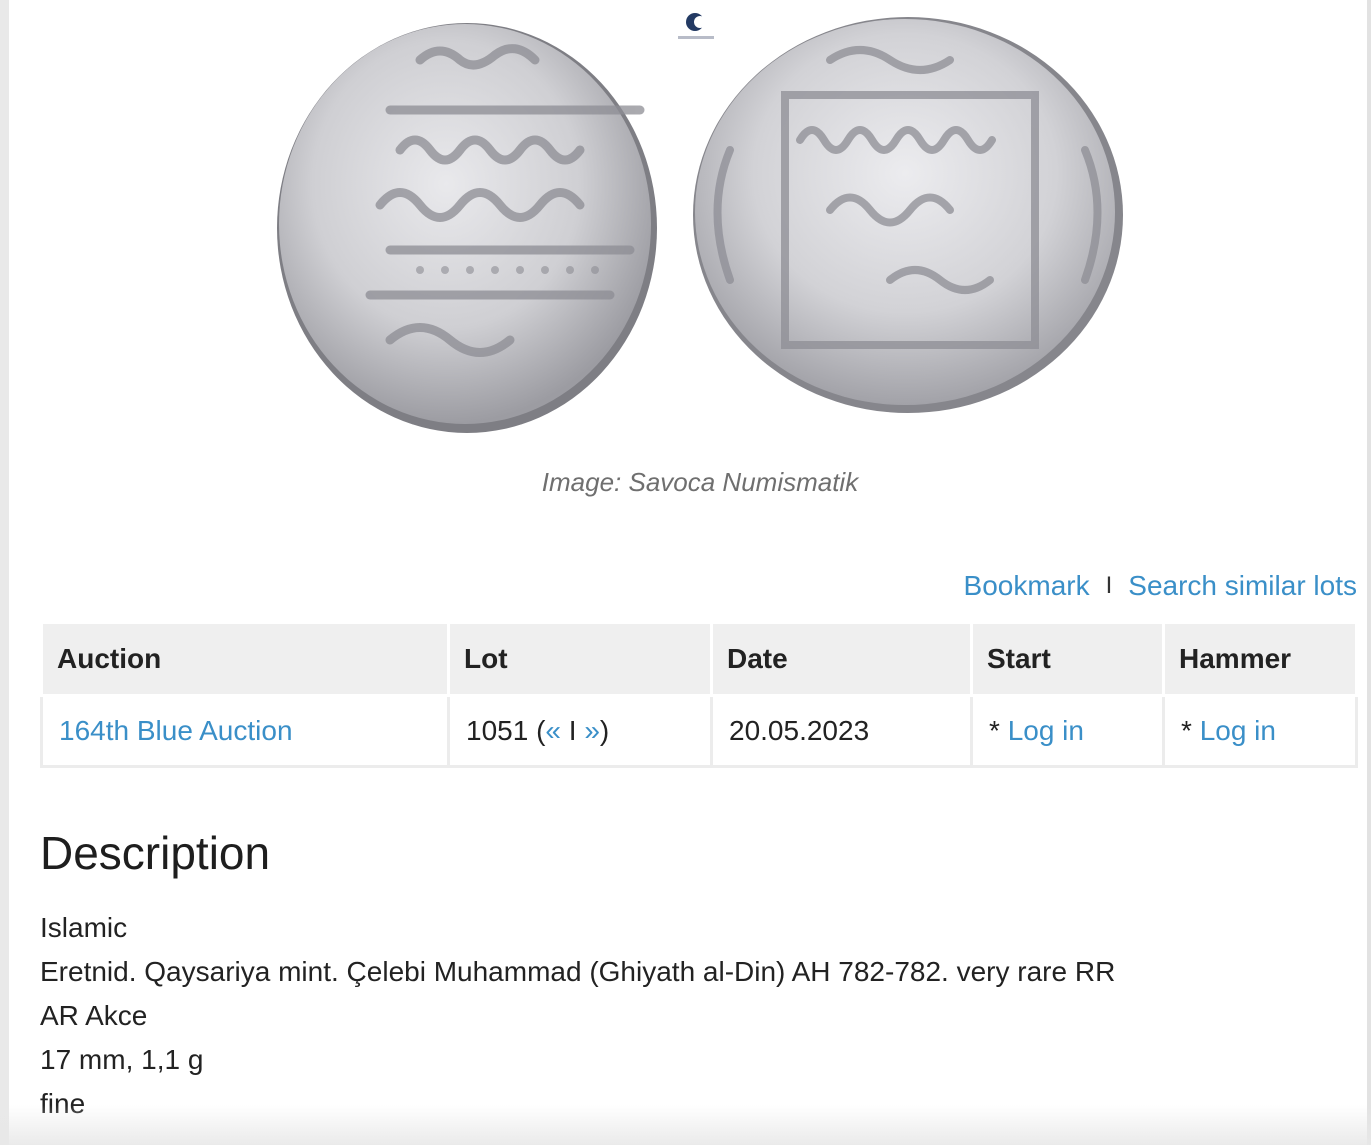 This screenshot has width=1371, height=1145. I want to click on lot-nav-separator: I, so click(572, 730).